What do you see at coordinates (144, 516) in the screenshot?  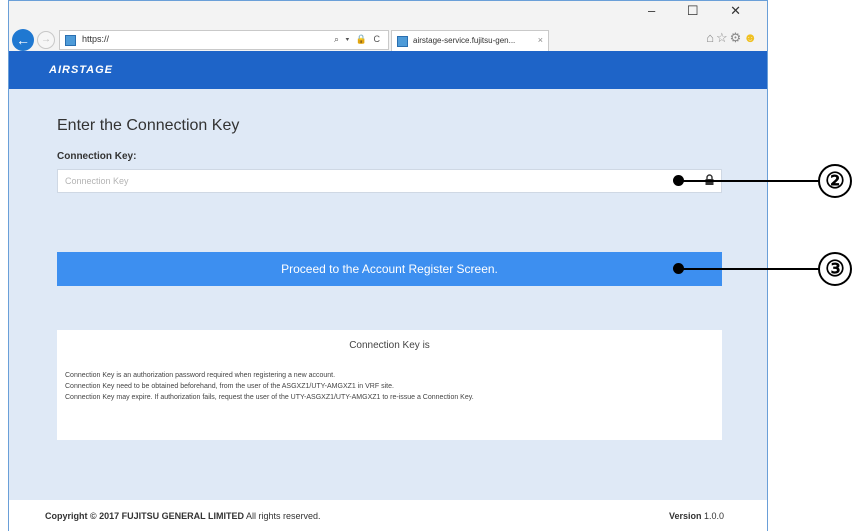 I see `copyright-holder: Copyright © 2017 FUJITSU GENERAL LIMITED` at bounding box center [144, 516].